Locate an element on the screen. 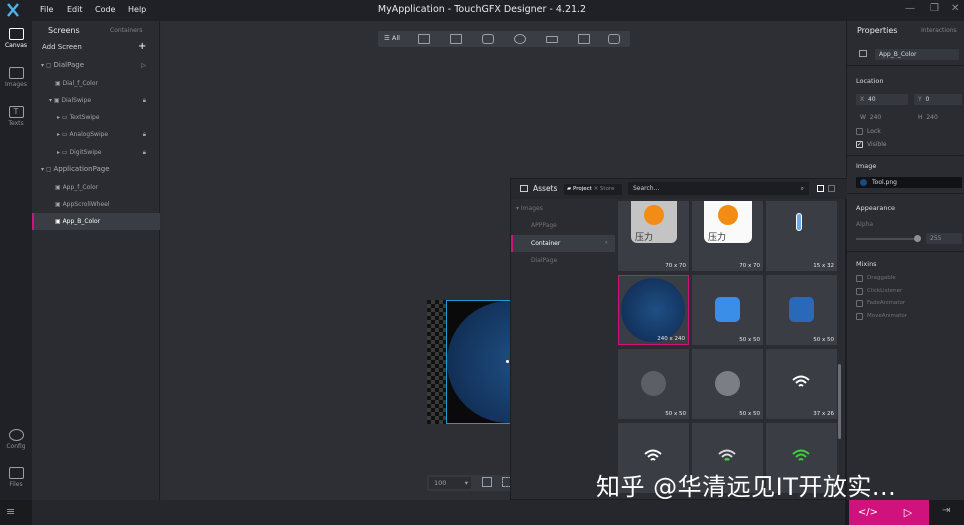 The height and width of the screenshot is (525, 964). tree-item-dial-f-color: ▣ Dial_f_Color is located at coordinates (96, 83).